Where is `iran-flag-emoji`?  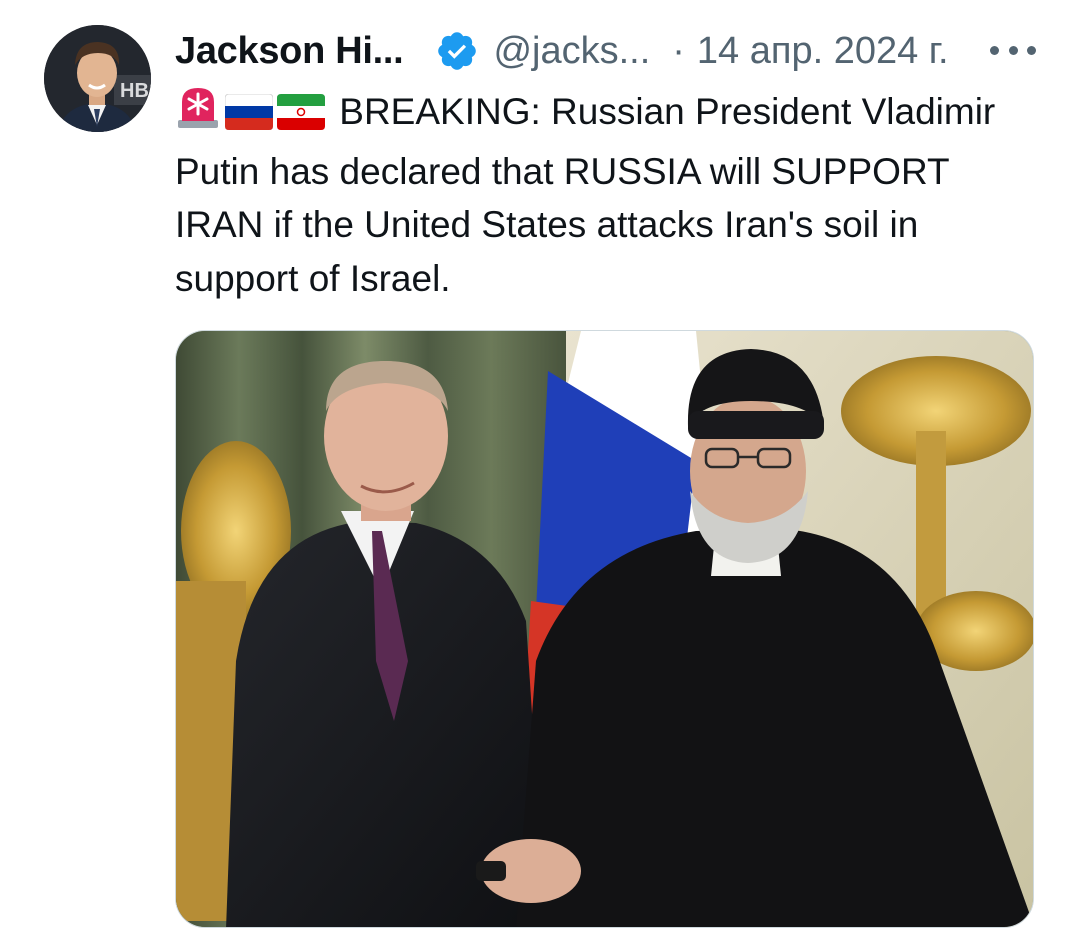
iran-flag-emoji is located at coordinates (301, 118).